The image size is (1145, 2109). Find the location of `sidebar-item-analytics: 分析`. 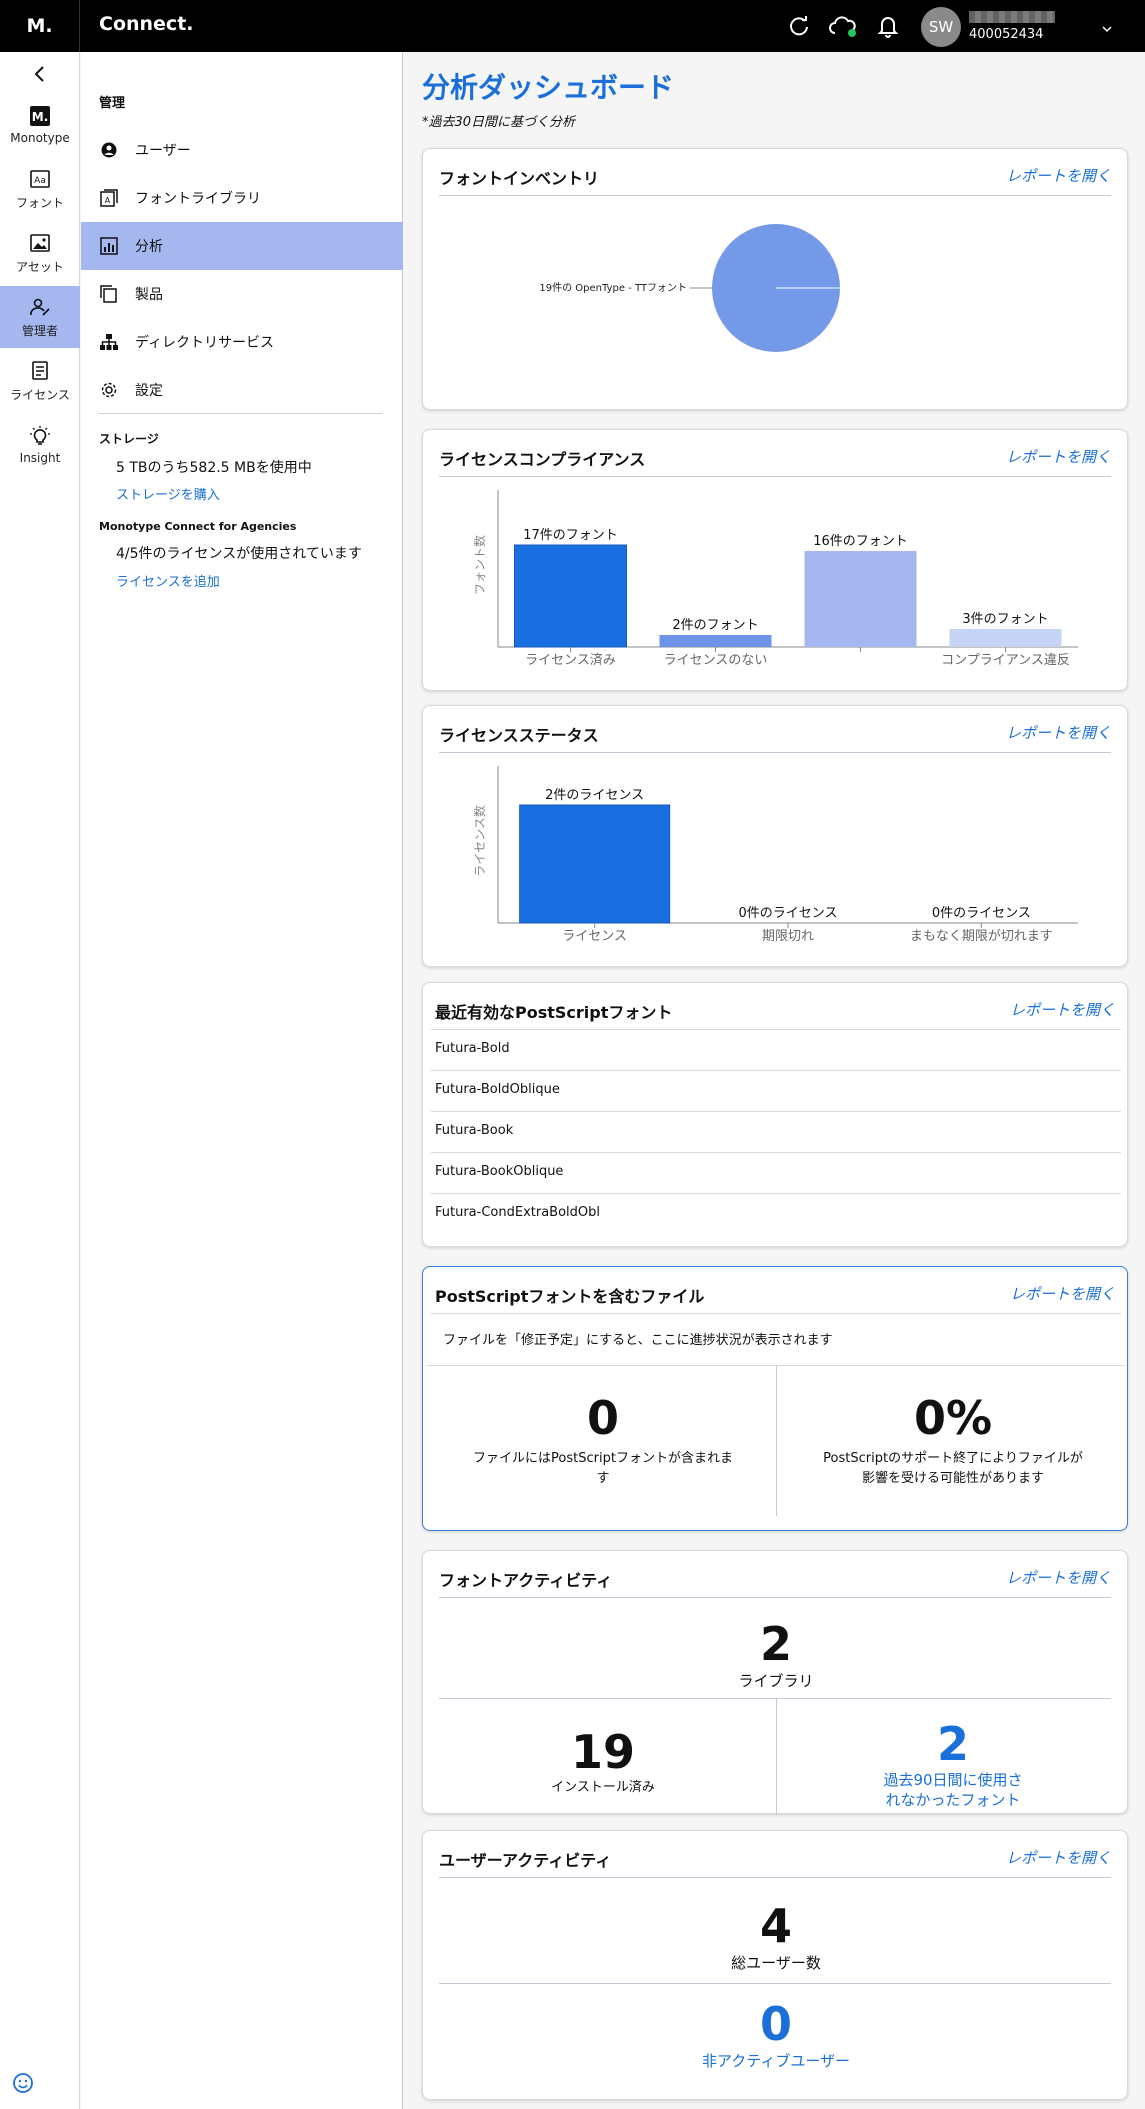

sidebar-item-analytics: 分析 is located at coordinates (242, 246).